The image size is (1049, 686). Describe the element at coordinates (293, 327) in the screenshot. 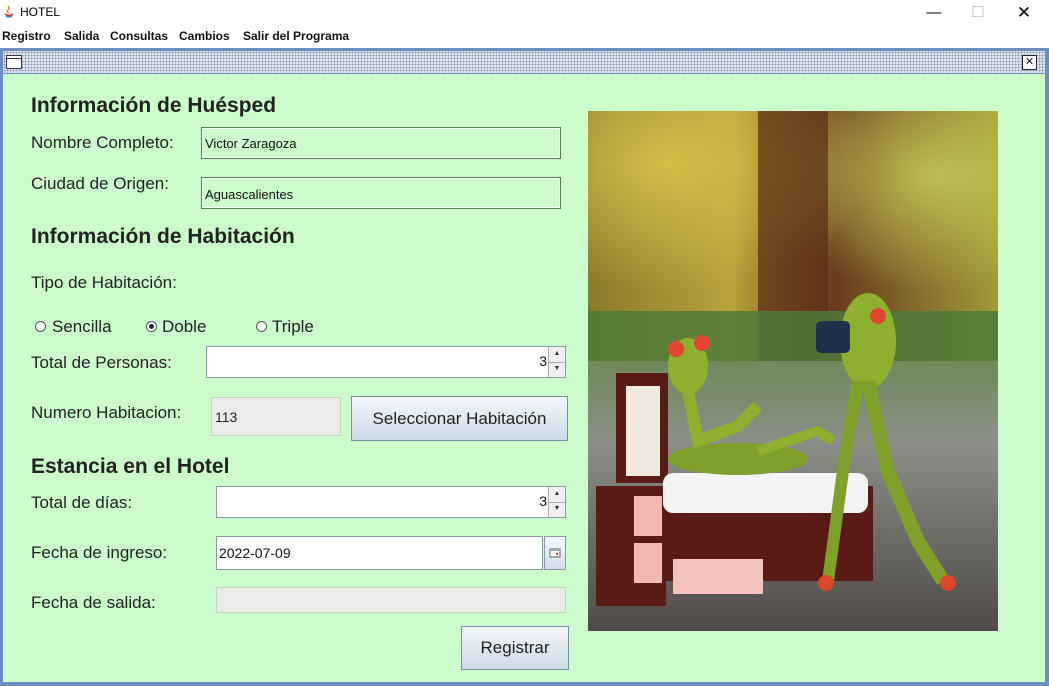

I see `radio-triple-label: Triple` at that location.